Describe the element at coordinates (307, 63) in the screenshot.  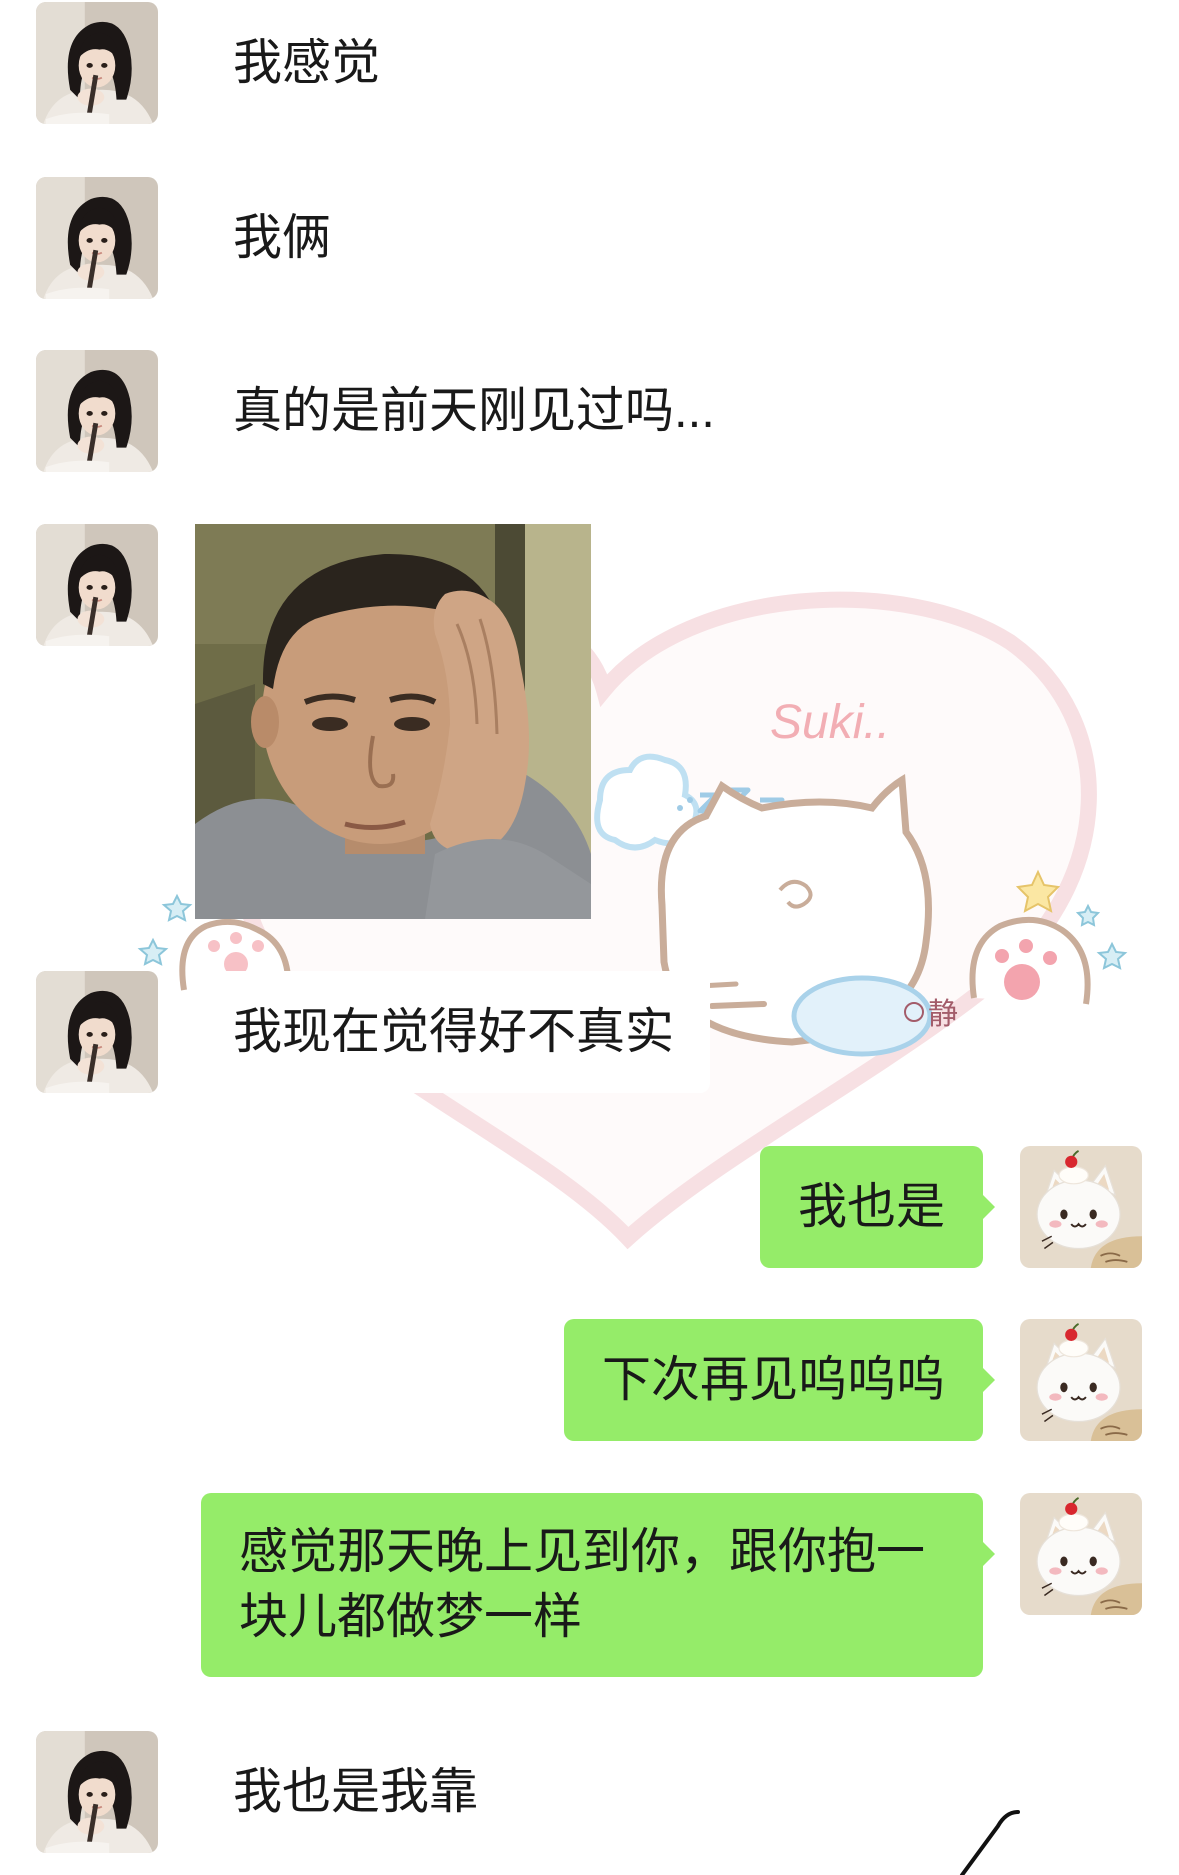
I see `message-text: 我感觉` at that location.